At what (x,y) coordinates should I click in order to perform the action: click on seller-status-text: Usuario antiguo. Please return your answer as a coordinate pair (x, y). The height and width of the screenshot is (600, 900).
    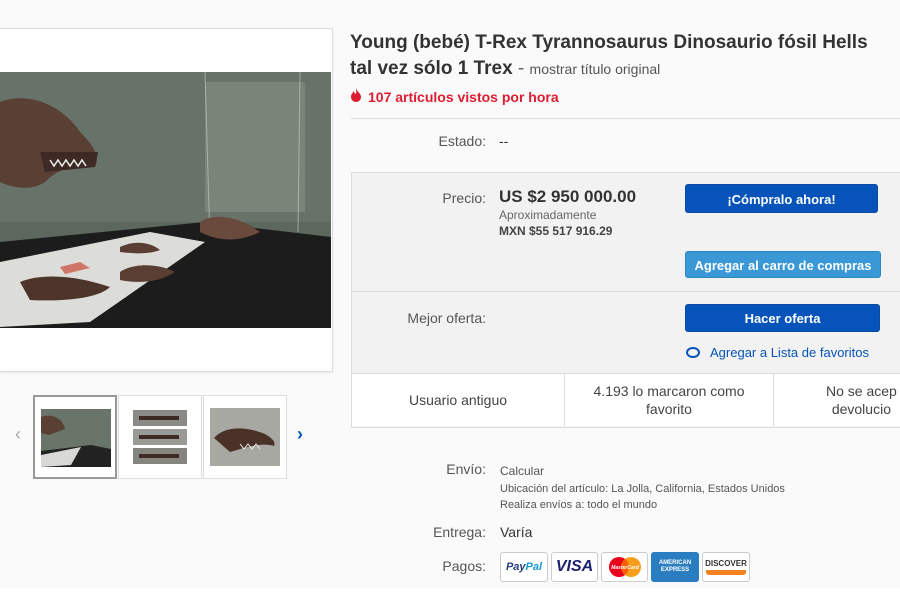
    Looking at the image, I should click on (458, 400).